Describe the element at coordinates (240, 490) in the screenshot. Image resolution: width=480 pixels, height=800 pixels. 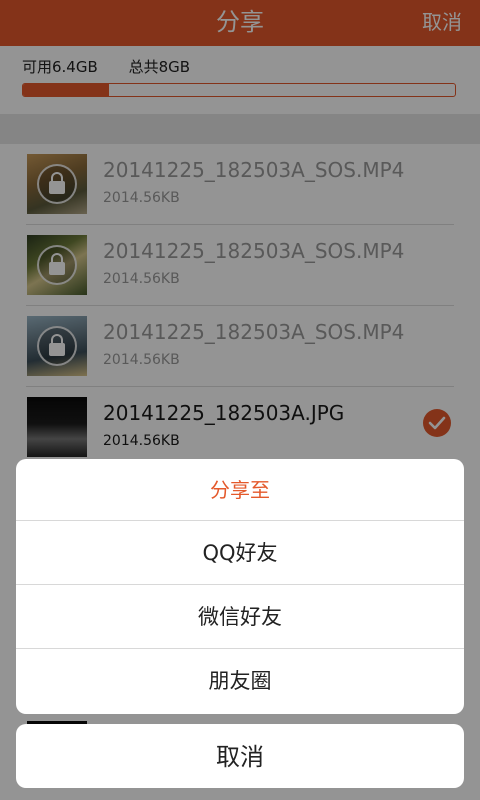
I see `share-sheet-title: 分享至` at that location.